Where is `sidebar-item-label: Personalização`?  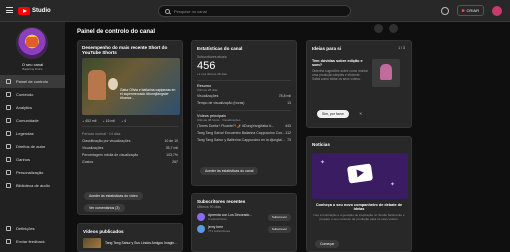 sidebar-item-label: Personalização is located at coordinates (30, 172).